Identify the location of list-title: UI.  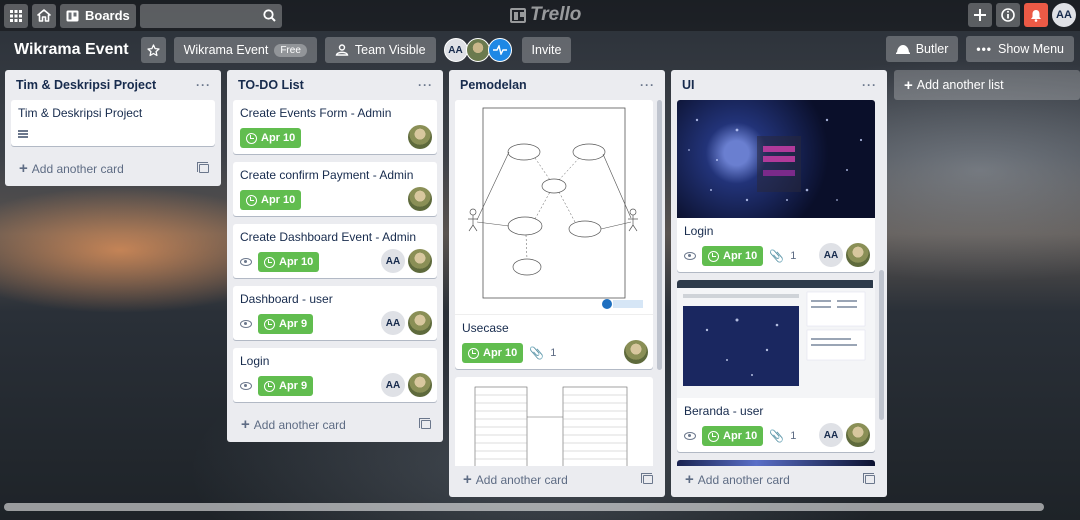
(688, 85).